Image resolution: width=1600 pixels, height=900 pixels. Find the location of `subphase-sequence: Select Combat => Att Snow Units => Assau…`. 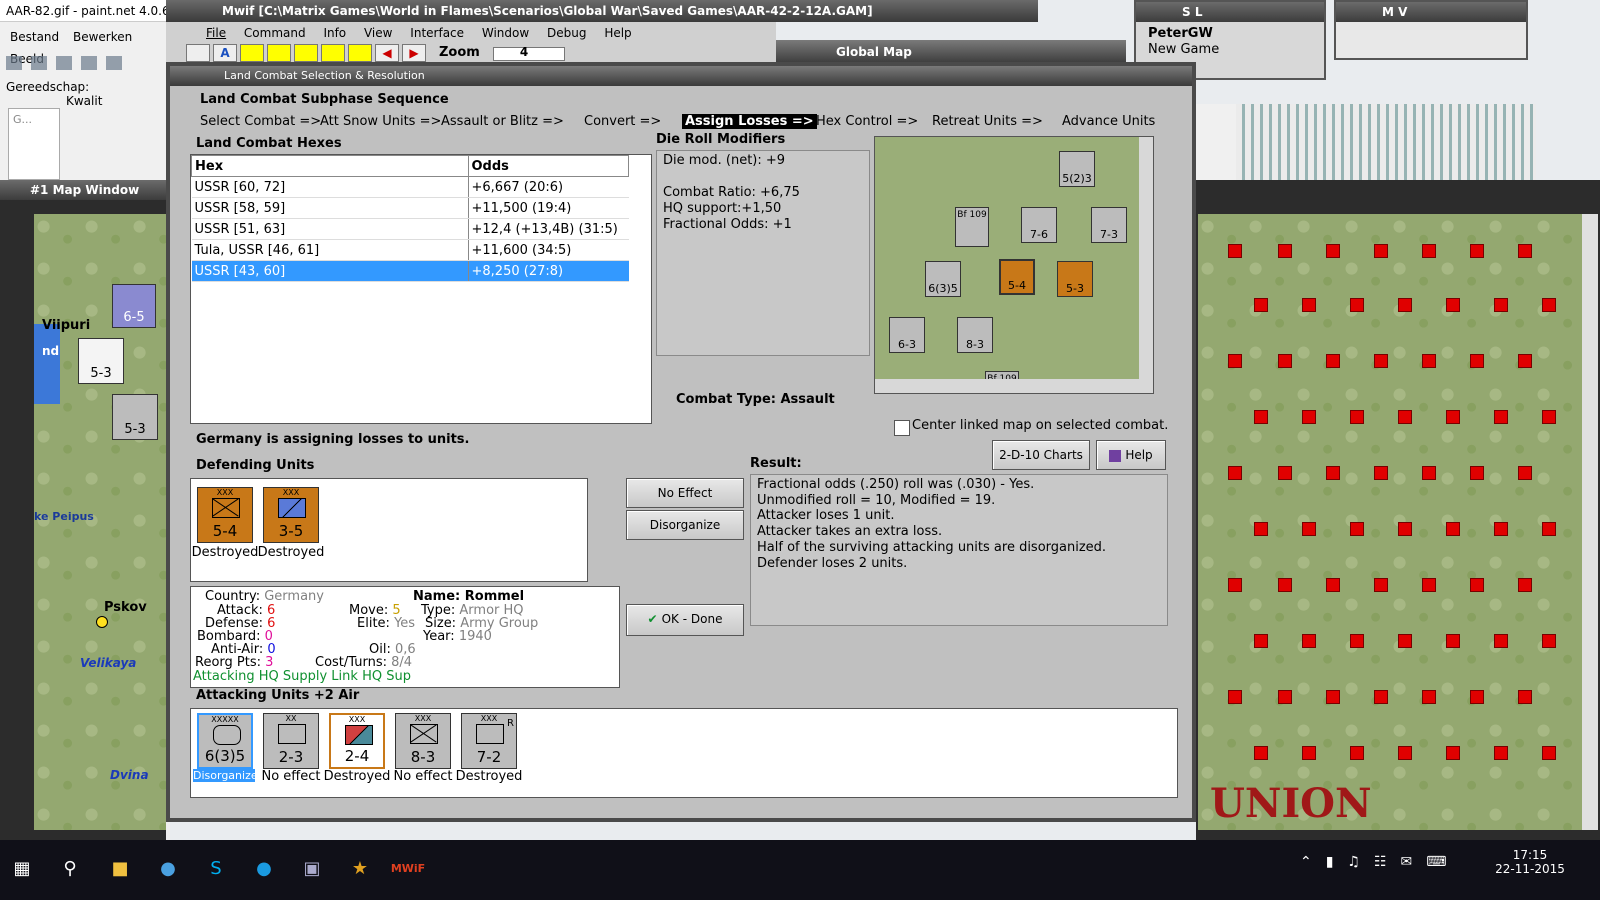

subphase-sequence: Select Combat => Att Snow Units => Assau… is located at coordinates (680, 123).